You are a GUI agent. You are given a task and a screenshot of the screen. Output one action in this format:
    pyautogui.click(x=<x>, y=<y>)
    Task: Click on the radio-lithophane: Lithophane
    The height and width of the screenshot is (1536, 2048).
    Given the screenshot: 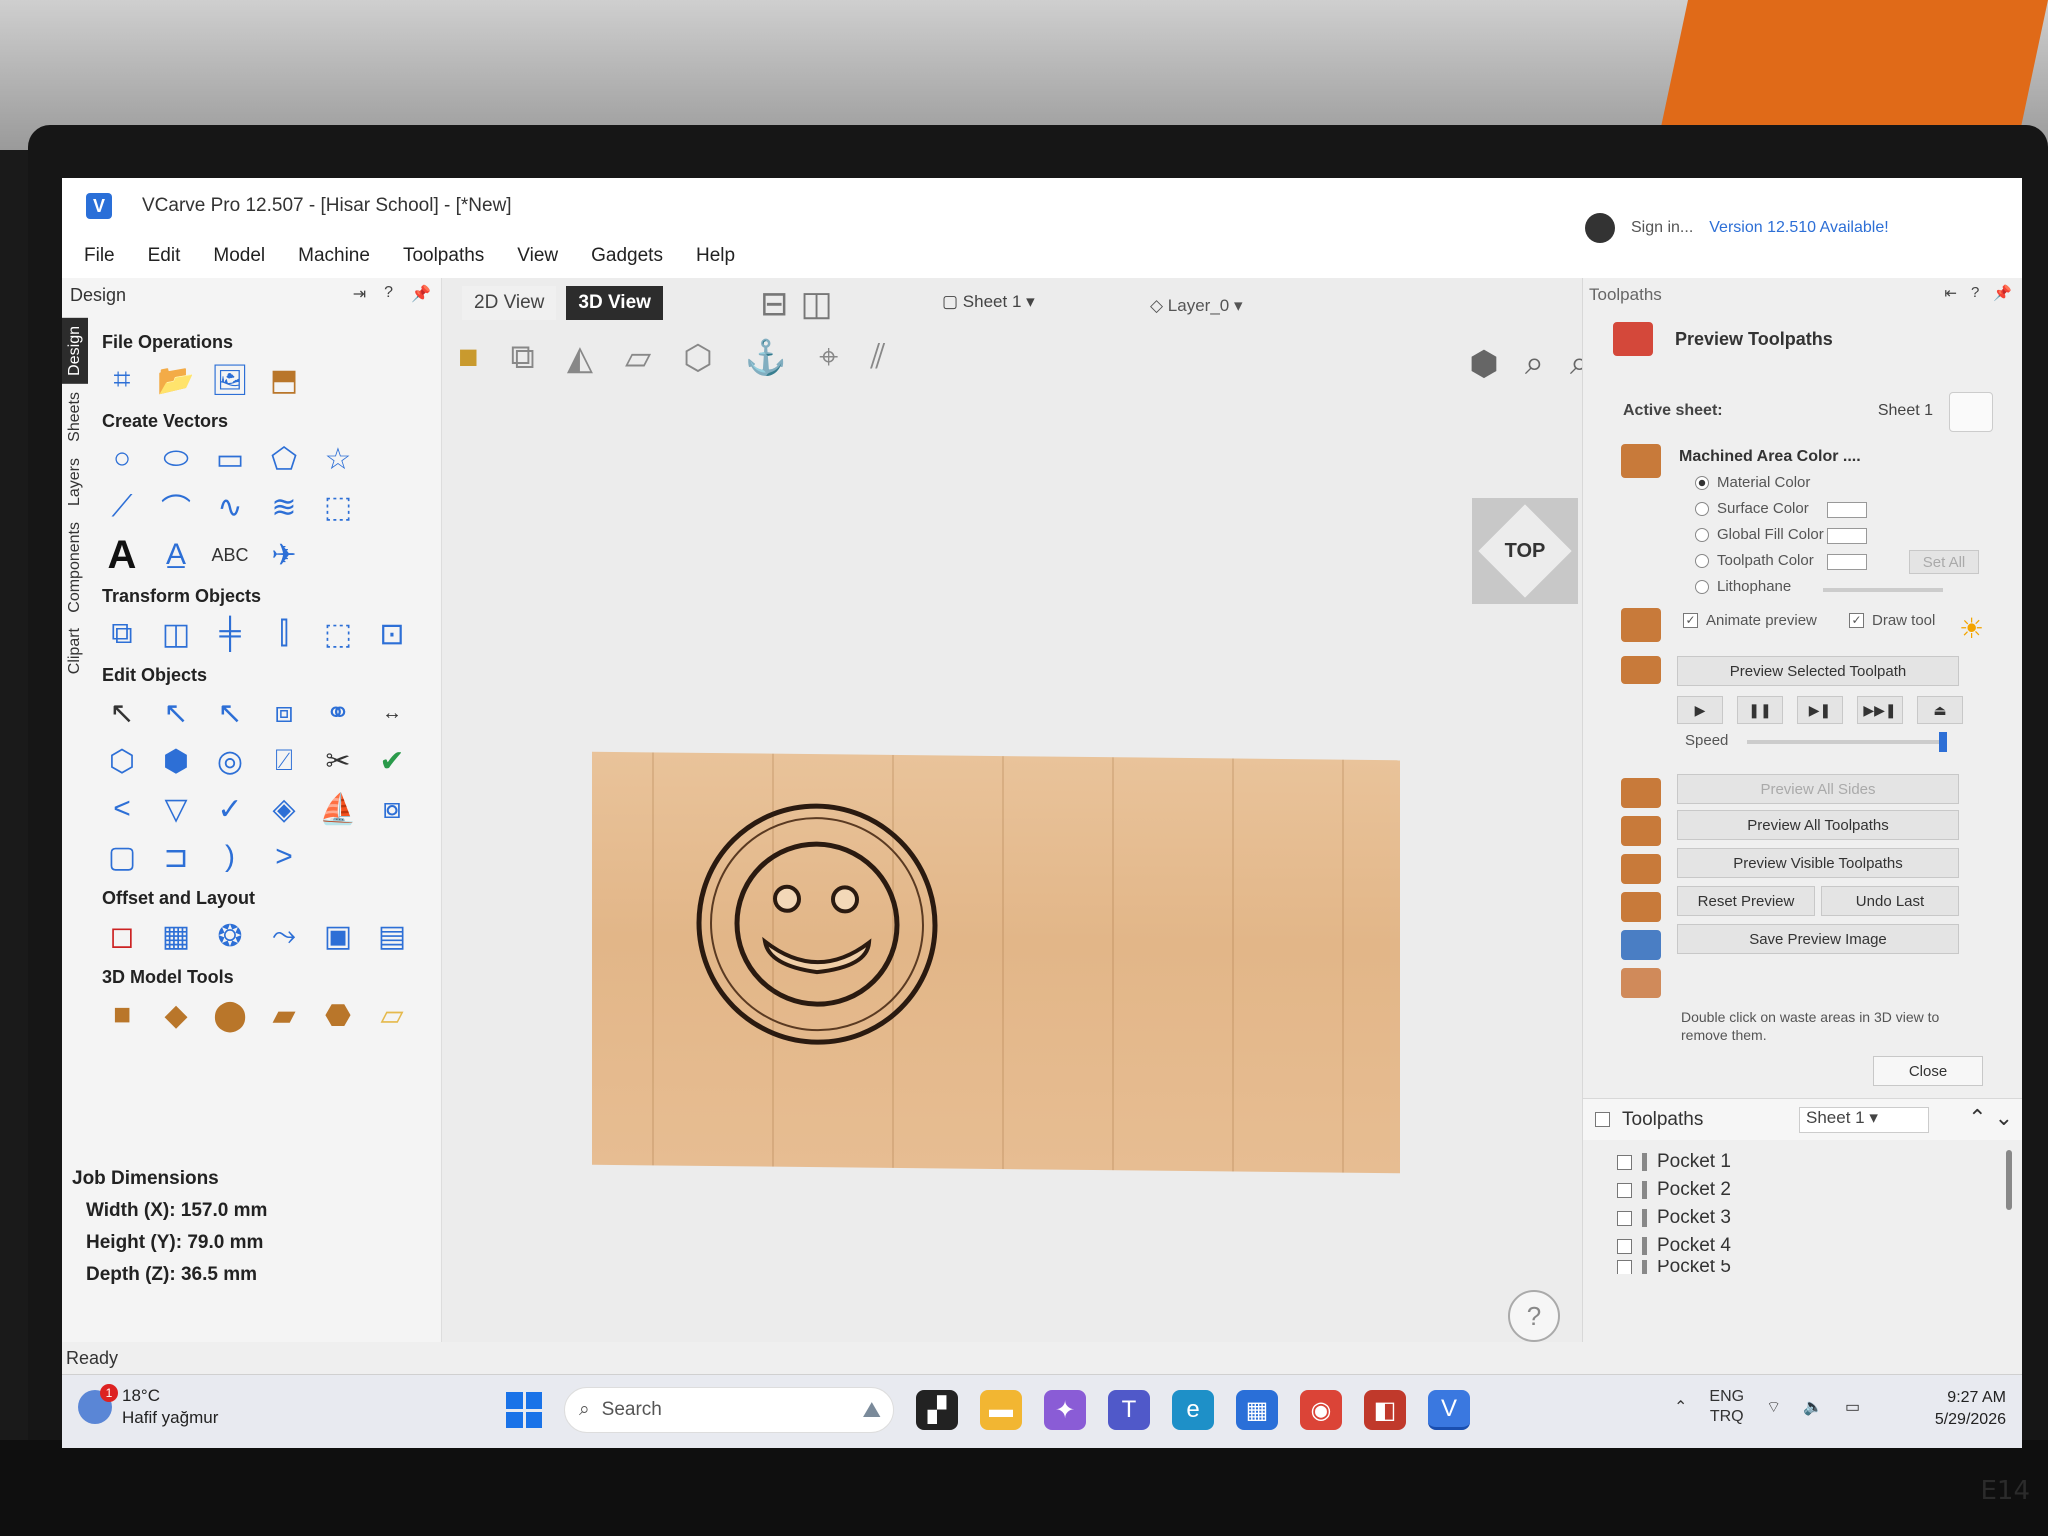 What is the action you would take?
    pyautogui.click(x=1743, y=586)
    